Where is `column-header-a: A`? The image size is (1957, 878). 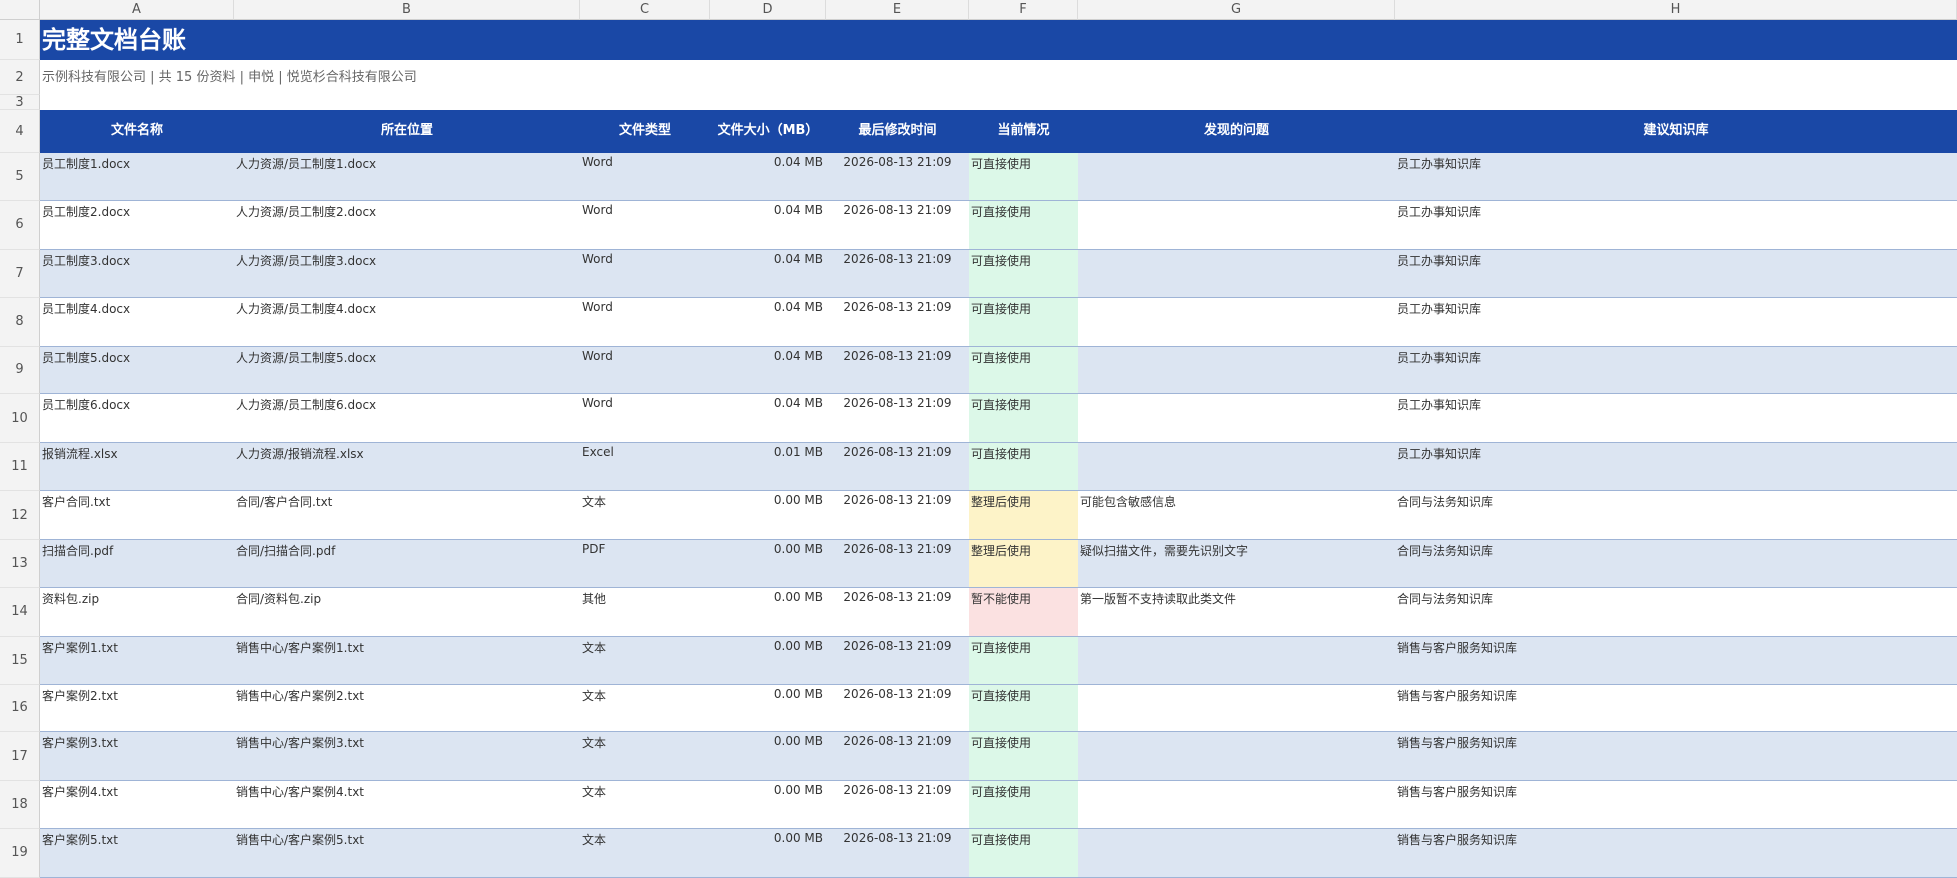 column-header-a: A is located at coordinates (137, 10).